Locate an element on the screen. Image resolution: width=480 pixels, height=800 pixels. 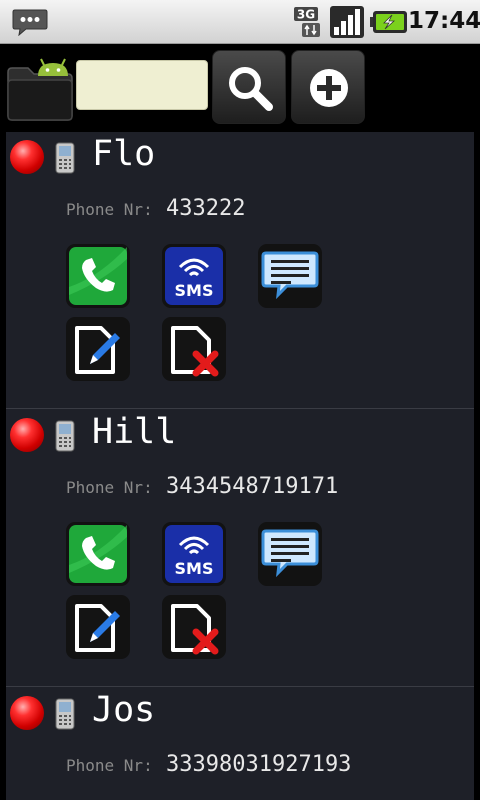
search-button is located at coordinates (249, 87).